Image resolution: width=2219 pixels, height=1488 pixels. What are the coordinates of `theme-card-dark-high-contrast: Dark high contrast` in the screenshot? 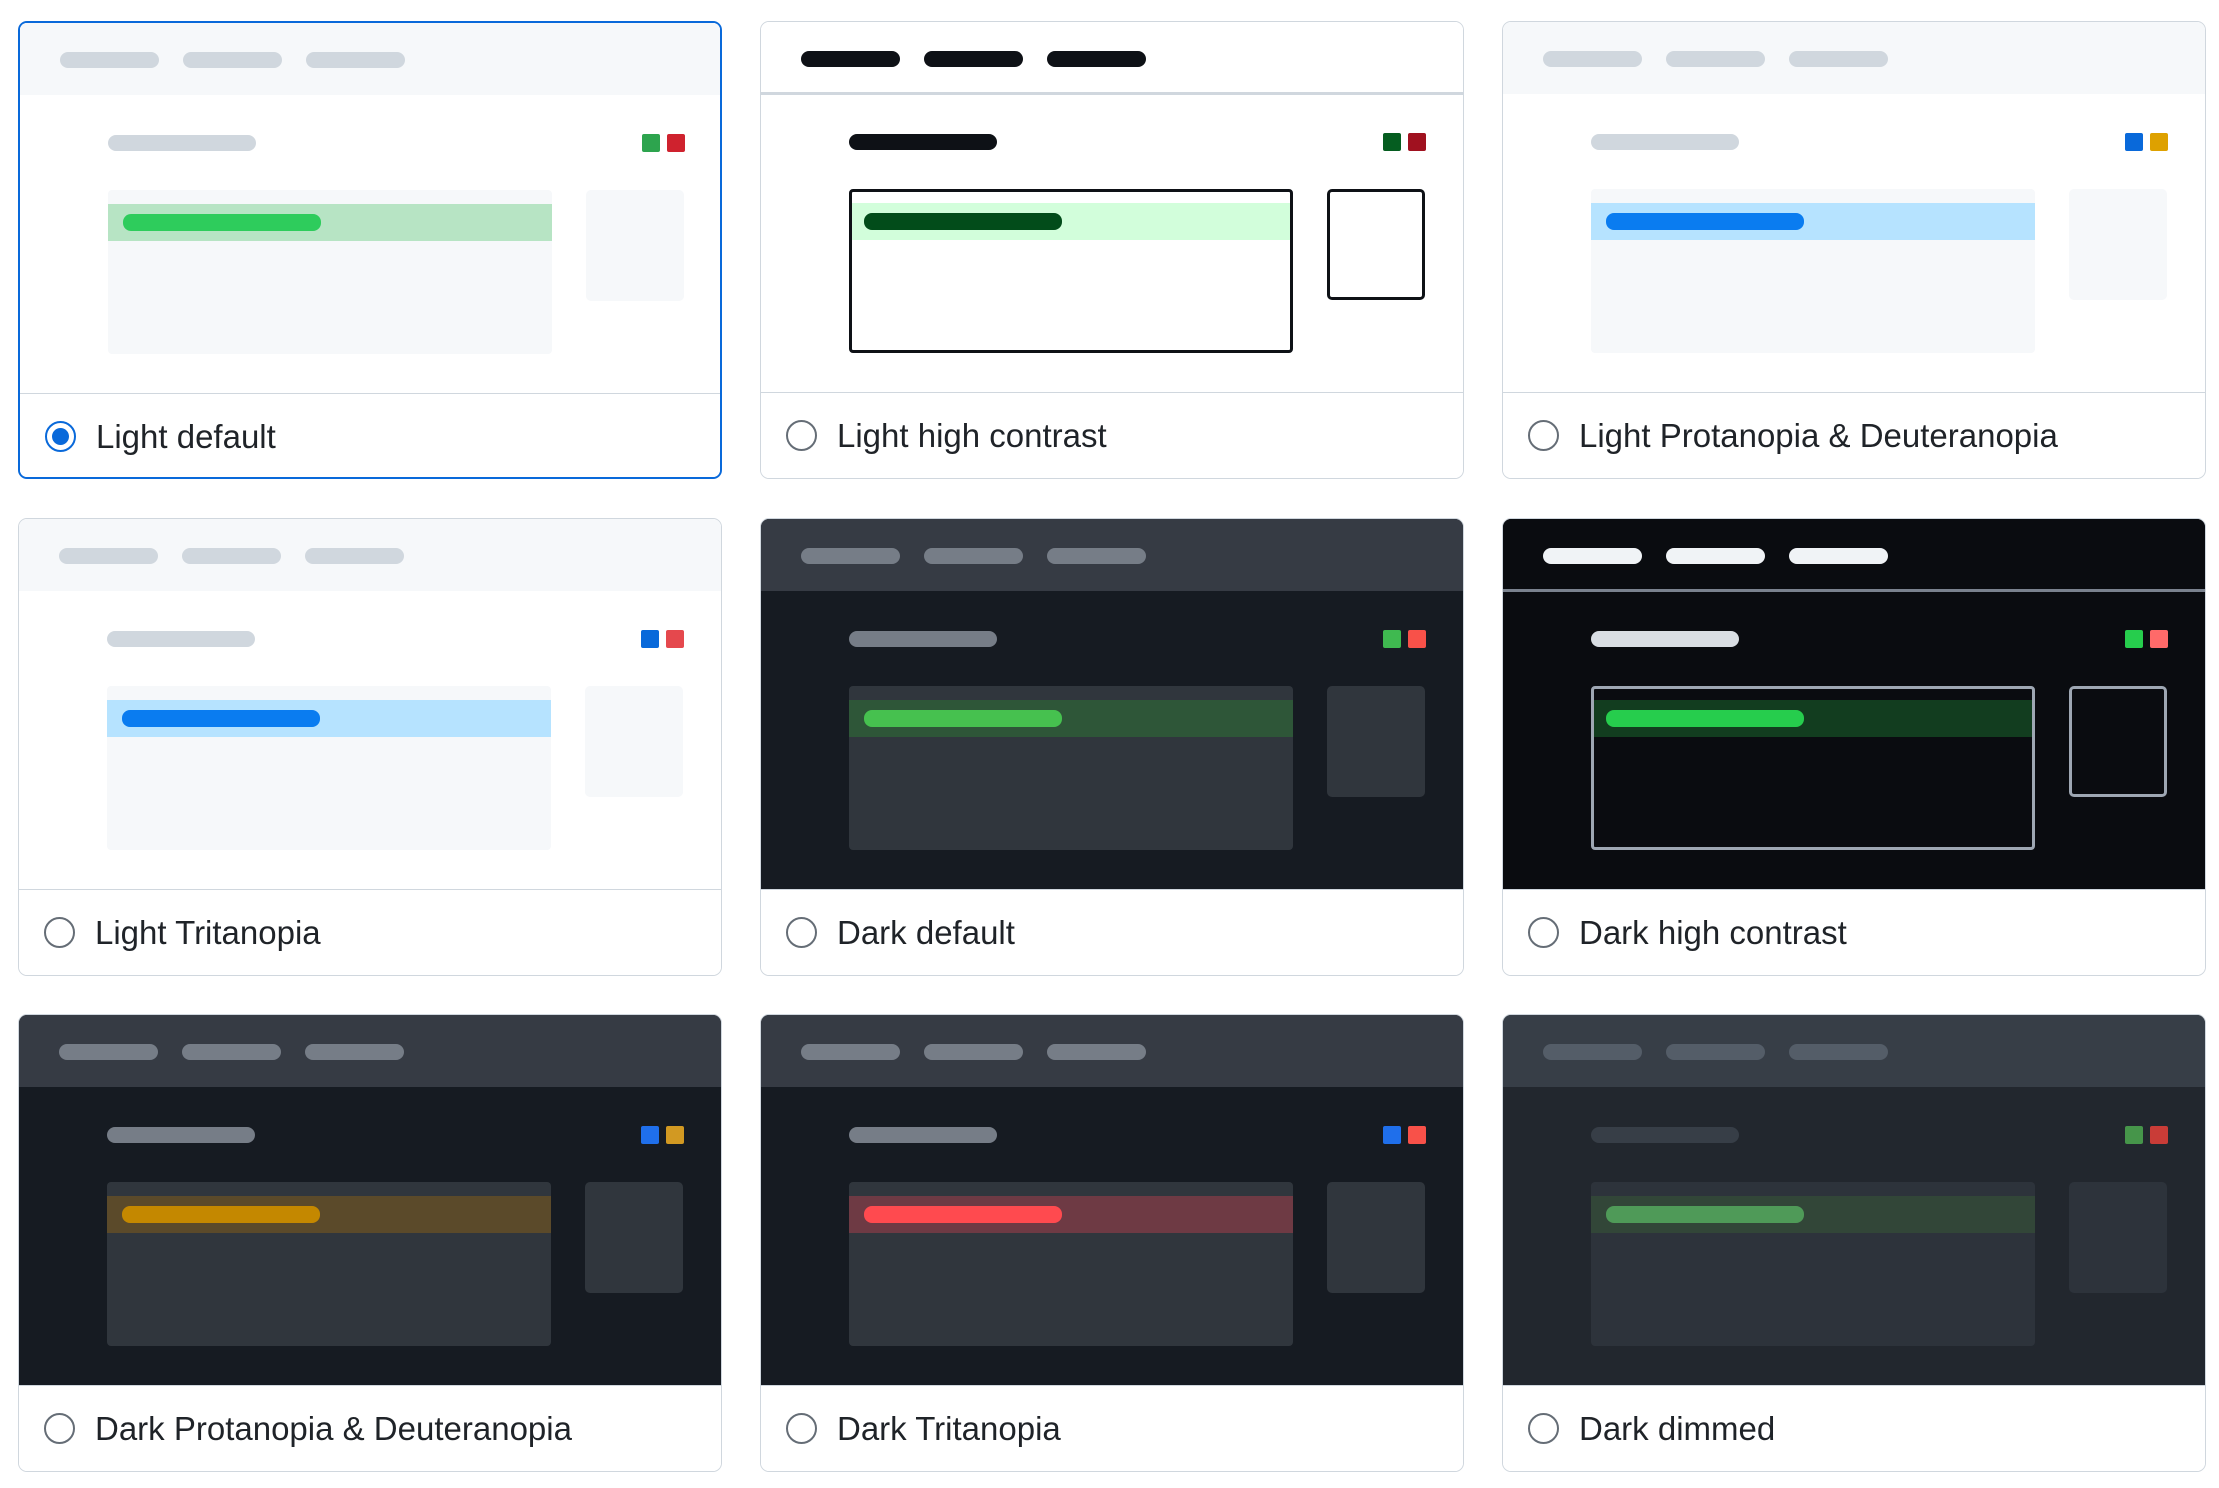 It's located at (1854, 747).